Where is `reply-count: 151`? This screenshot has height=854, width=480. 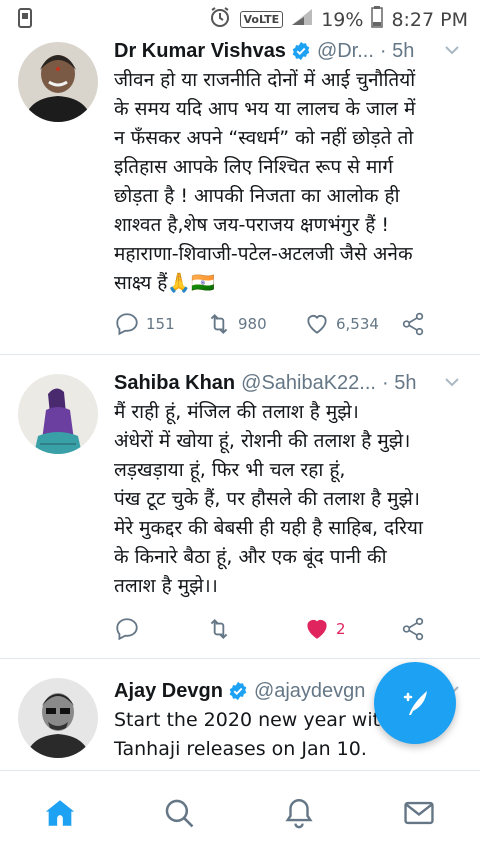 reply-count: 151 is located at coordinates (160, 324).